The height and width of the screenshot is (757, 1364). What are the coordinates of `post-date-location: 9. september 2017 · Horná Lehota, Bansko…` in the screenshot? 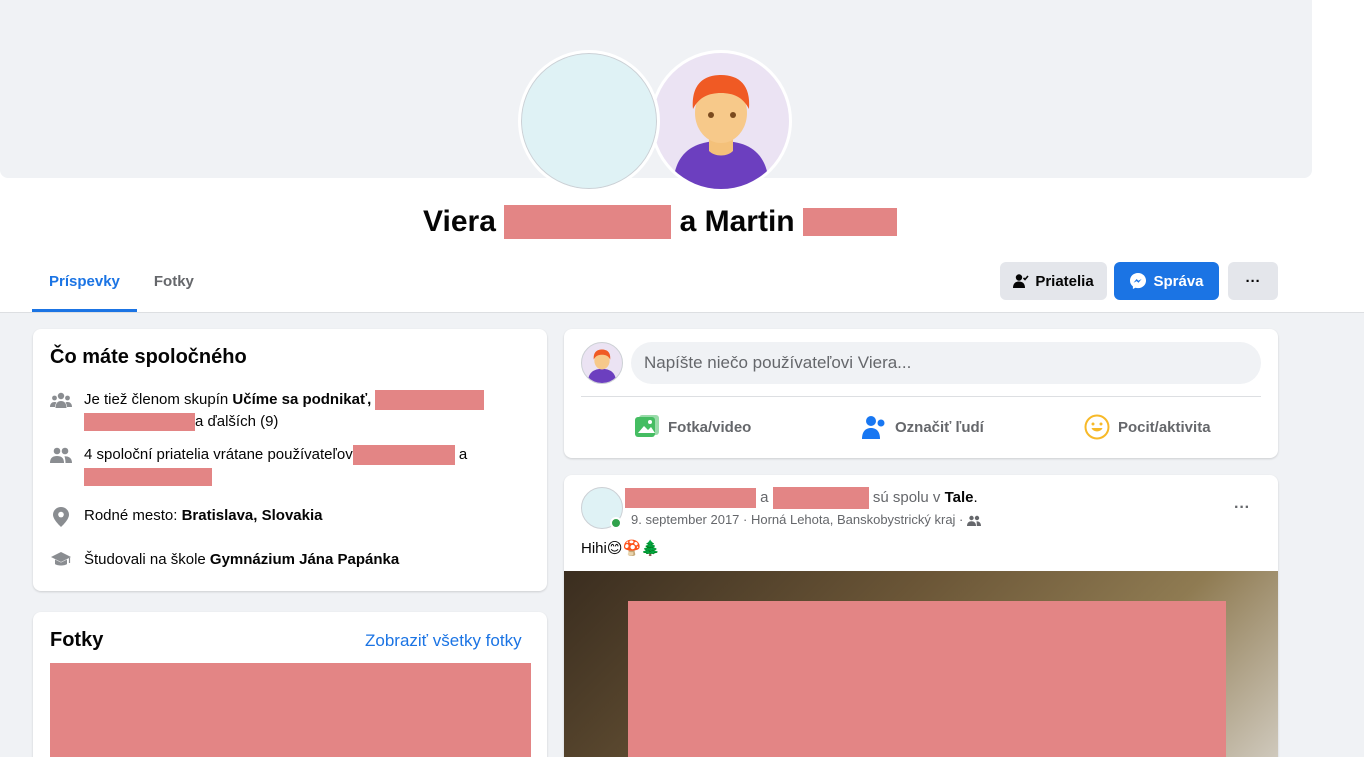 It's located at (797, 519).